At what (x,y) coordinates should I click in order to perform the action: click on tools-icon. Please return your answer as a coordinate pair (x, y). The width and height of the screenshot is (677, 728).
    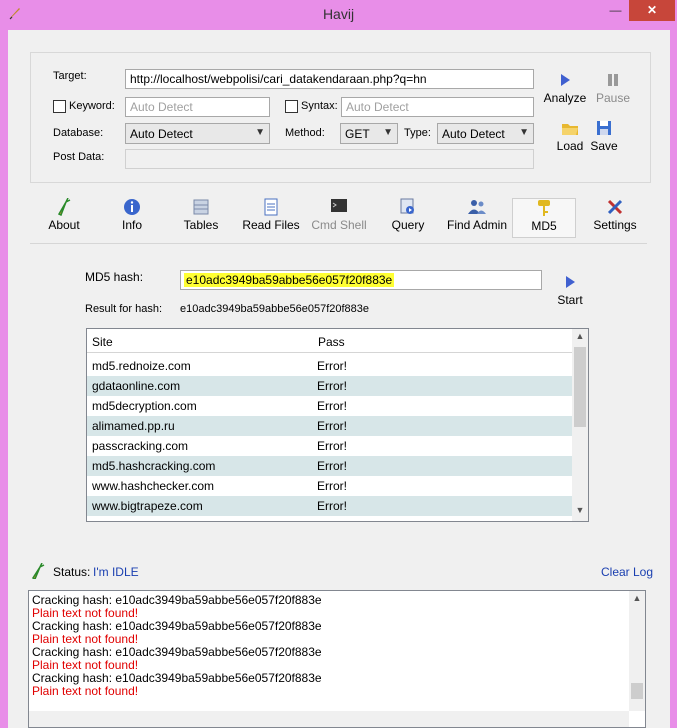
    Looking at the image, I should click on (615, 207).